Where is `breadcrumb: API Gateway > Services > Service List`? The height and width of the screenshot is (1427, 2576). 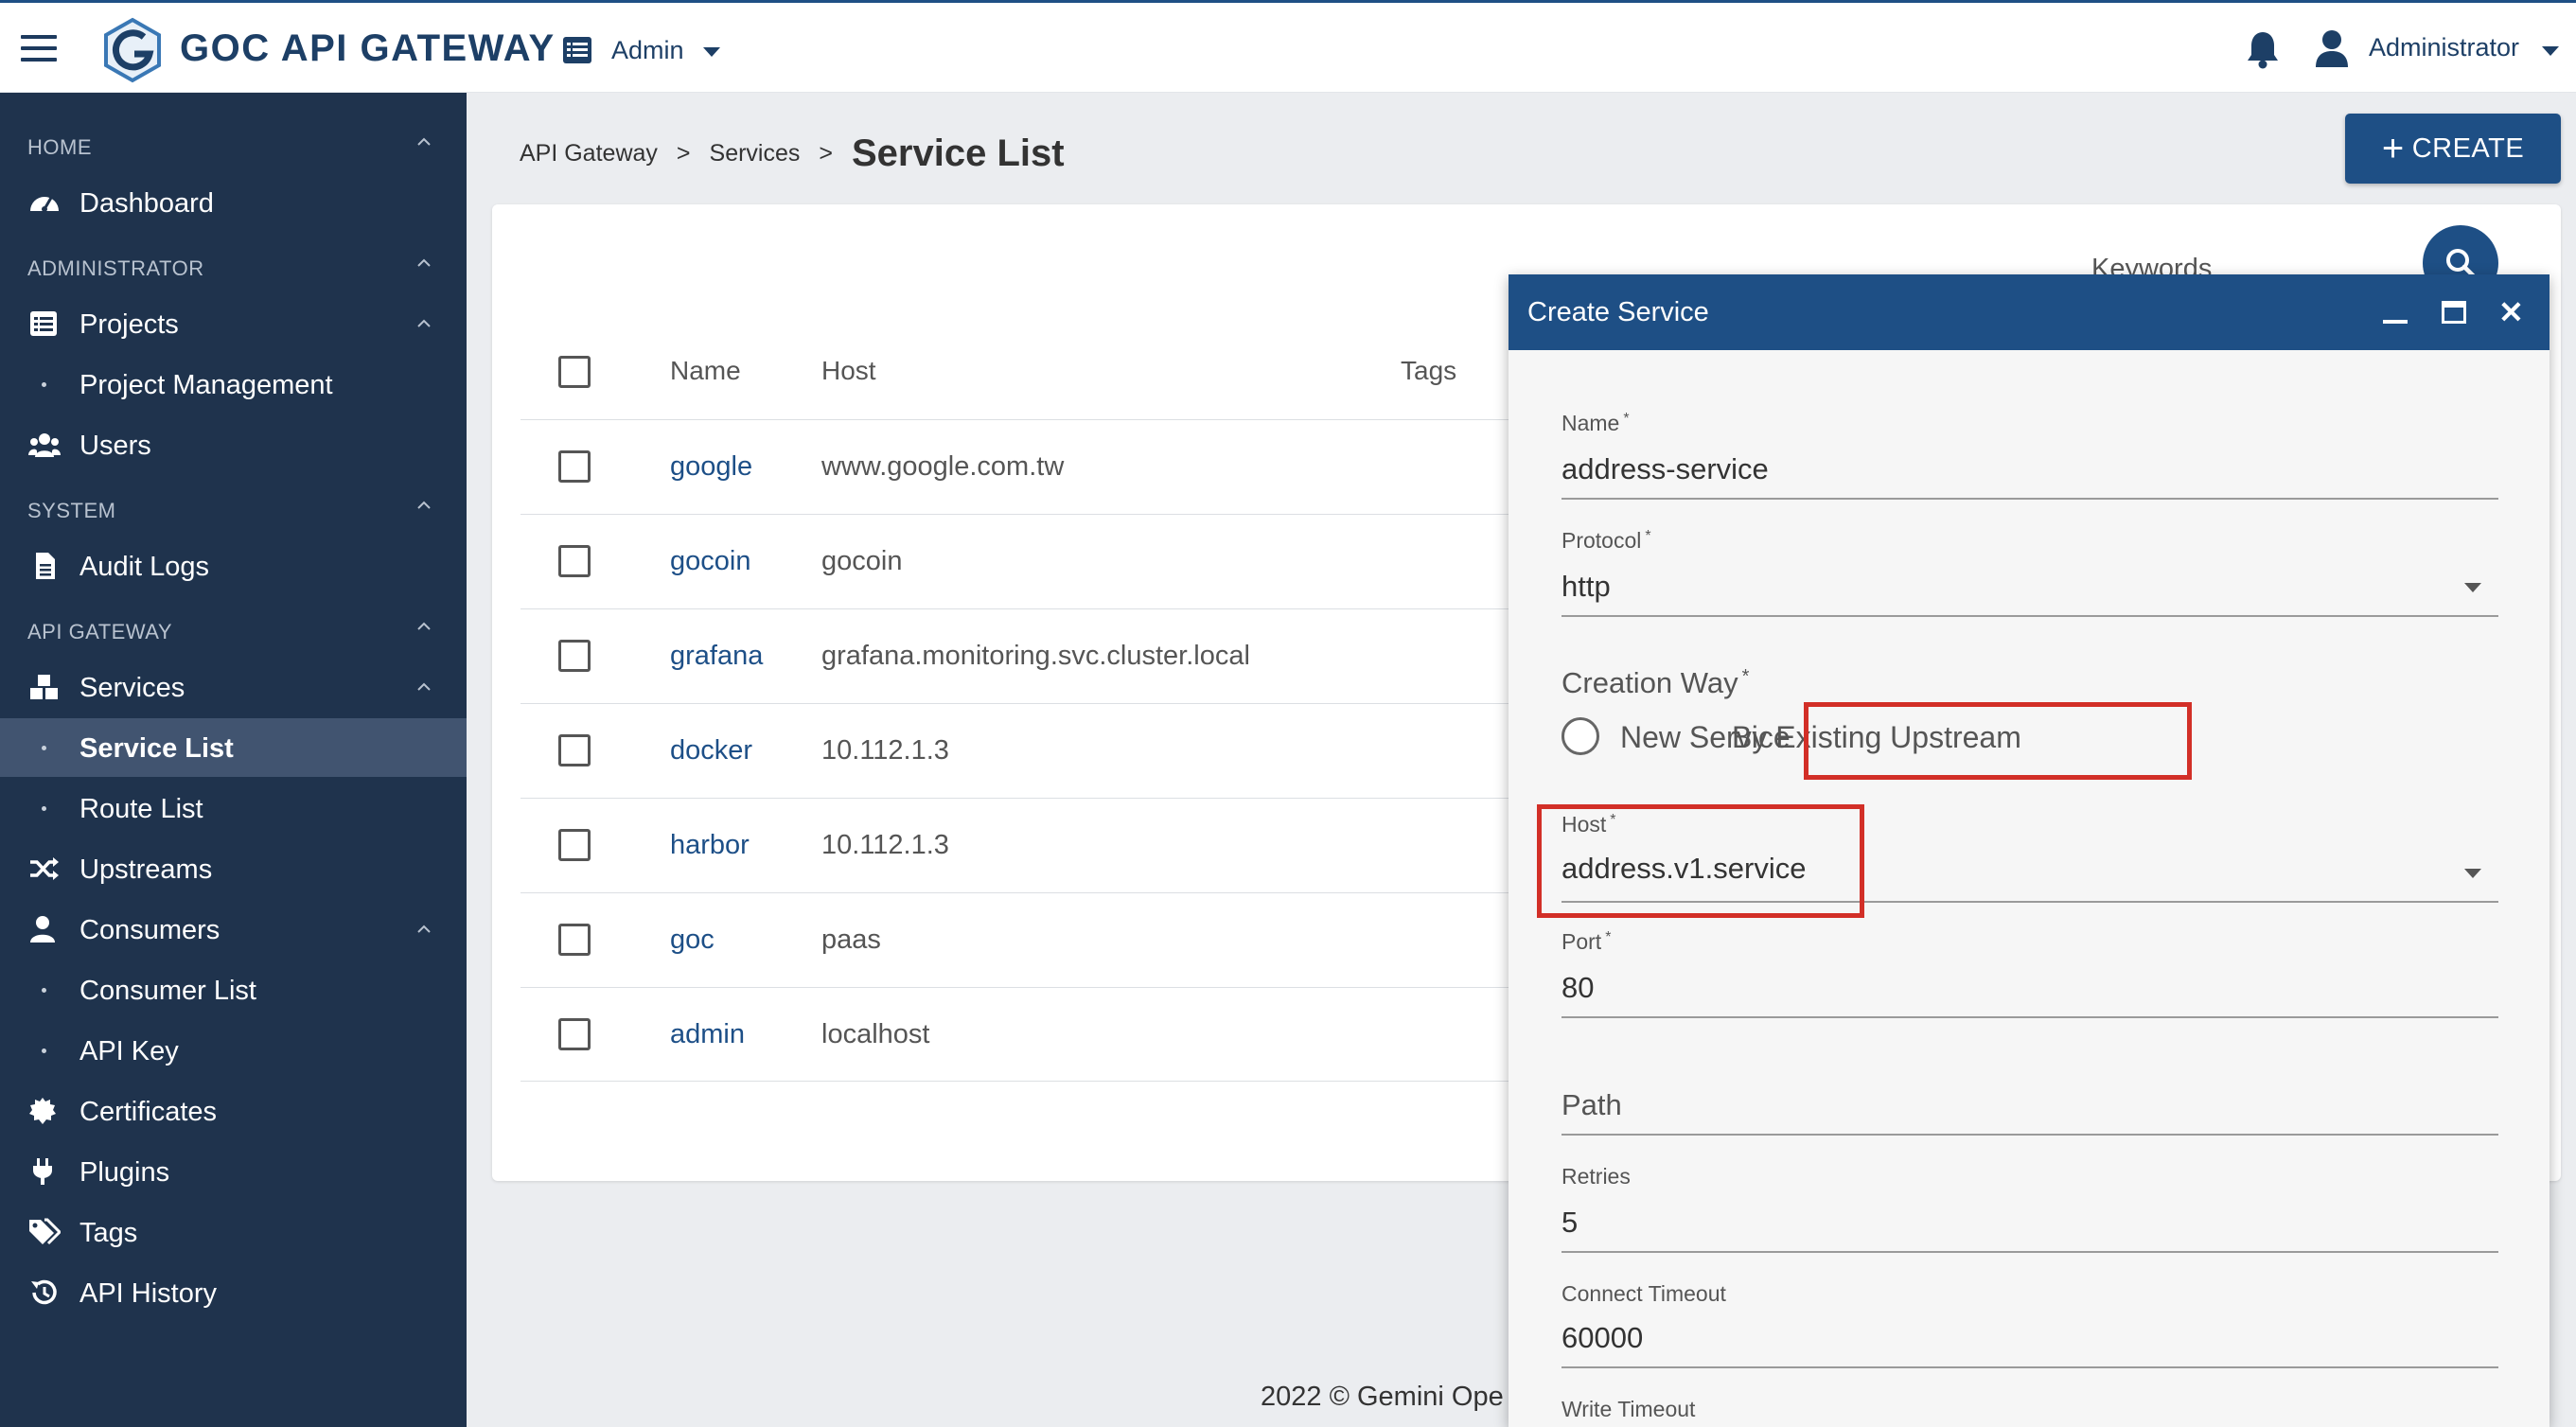
breadcrumb: API Gateway > Services > Service List is located at coordinates (792, 153).